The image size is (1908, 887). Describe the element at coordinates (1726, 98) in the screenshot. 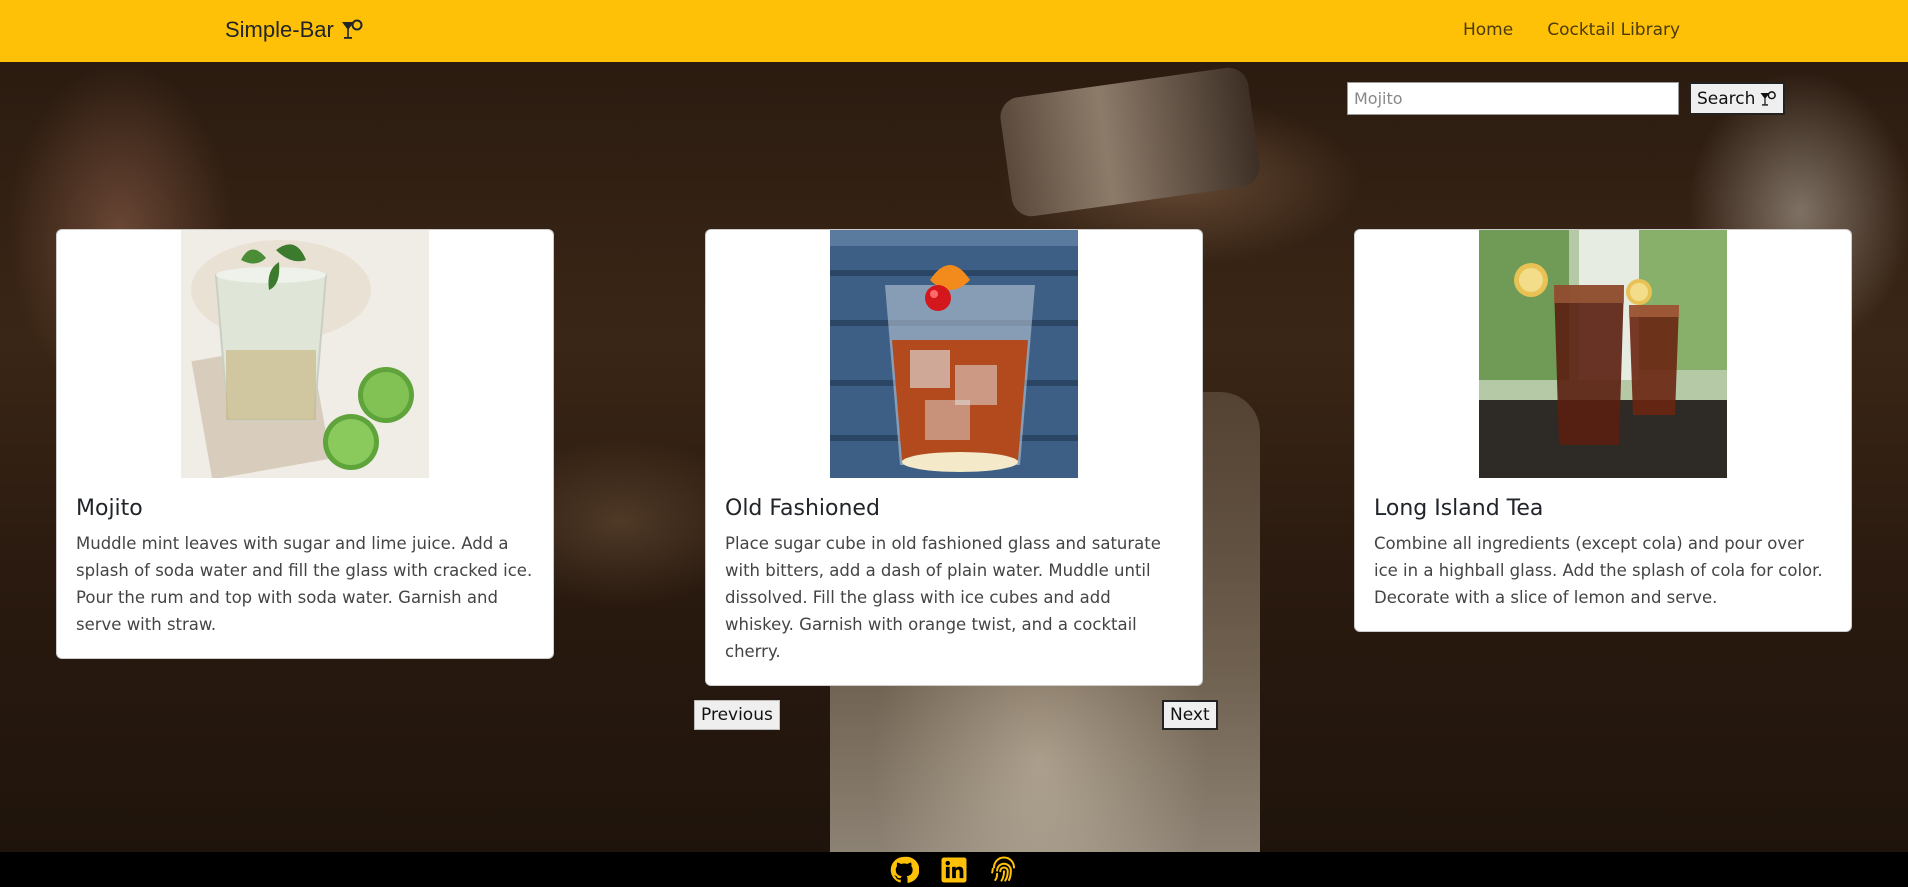

I see `search-button-label: Search` at that location.